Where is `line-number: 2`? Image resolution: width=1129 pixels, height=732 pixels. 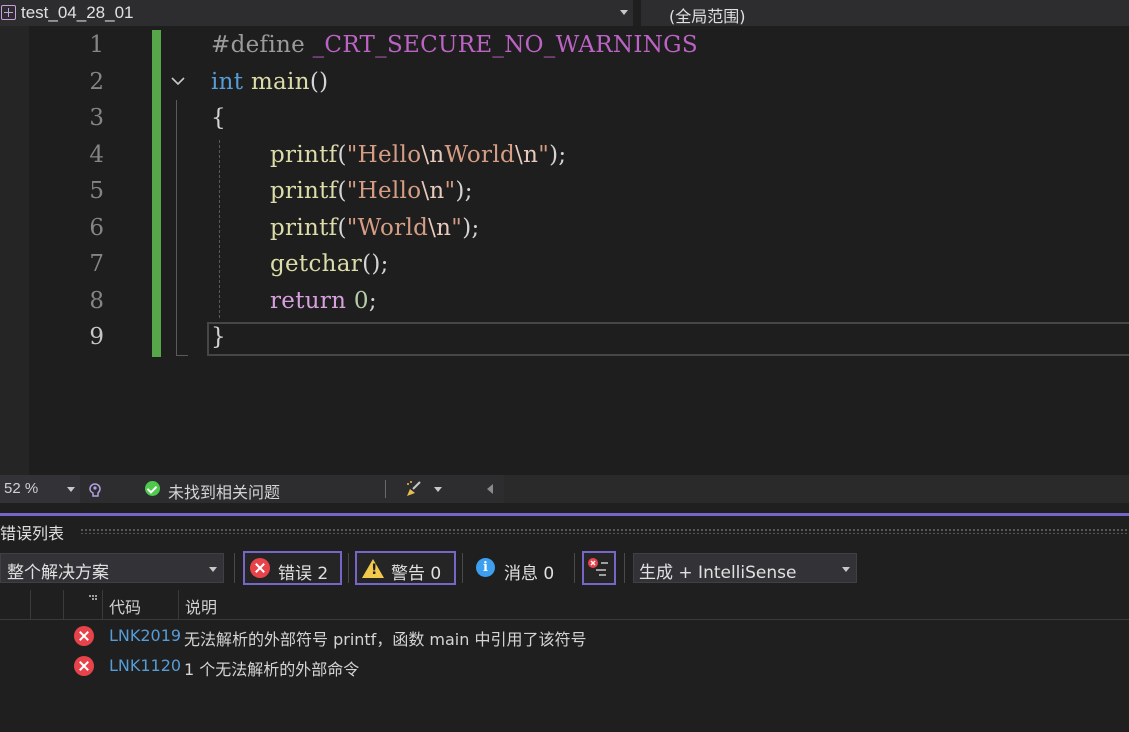
line-number: 2 is located at coordinates (96, 82).